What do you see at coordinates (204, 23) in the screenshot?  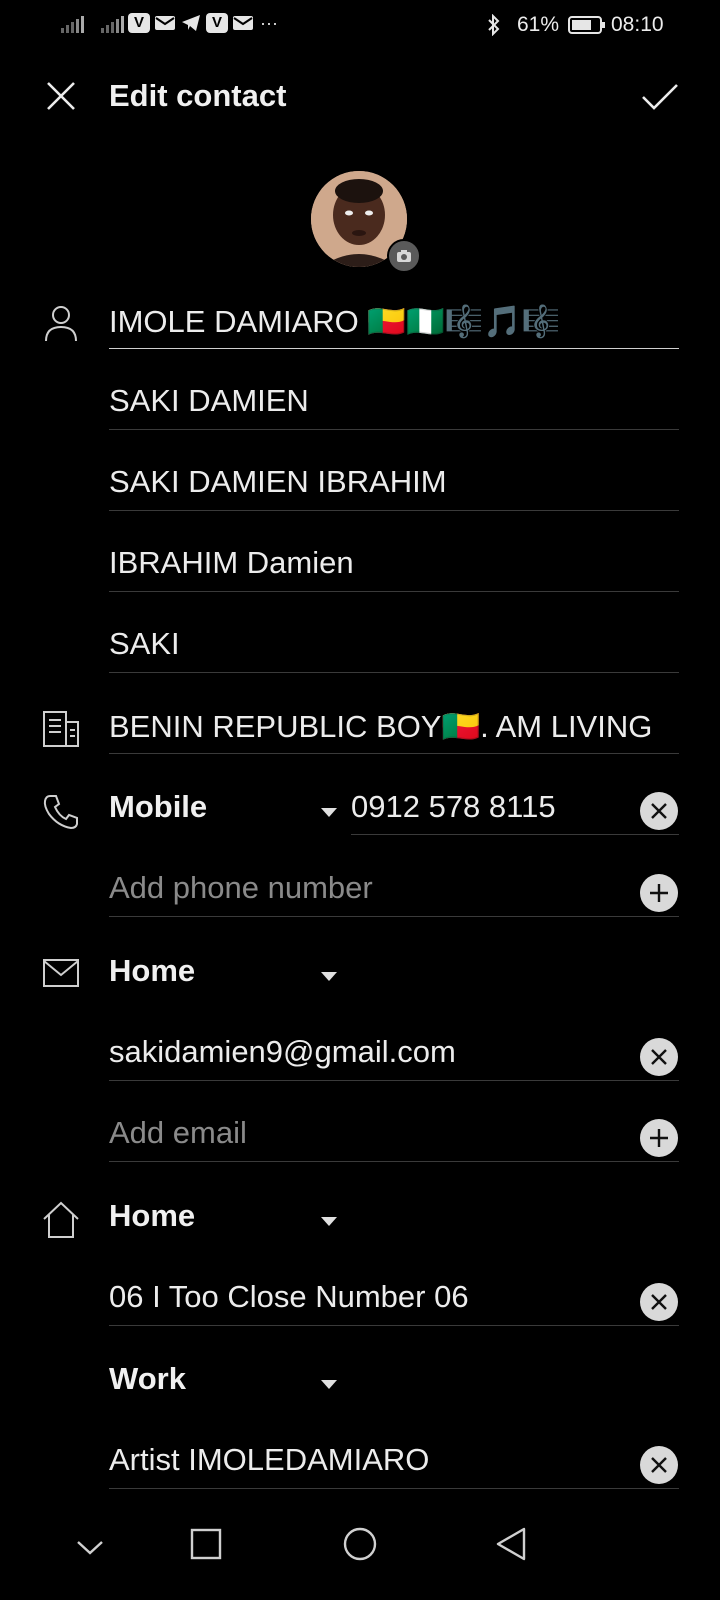 I see `notification-icons: V V ···` at bounding box center [204, 23].